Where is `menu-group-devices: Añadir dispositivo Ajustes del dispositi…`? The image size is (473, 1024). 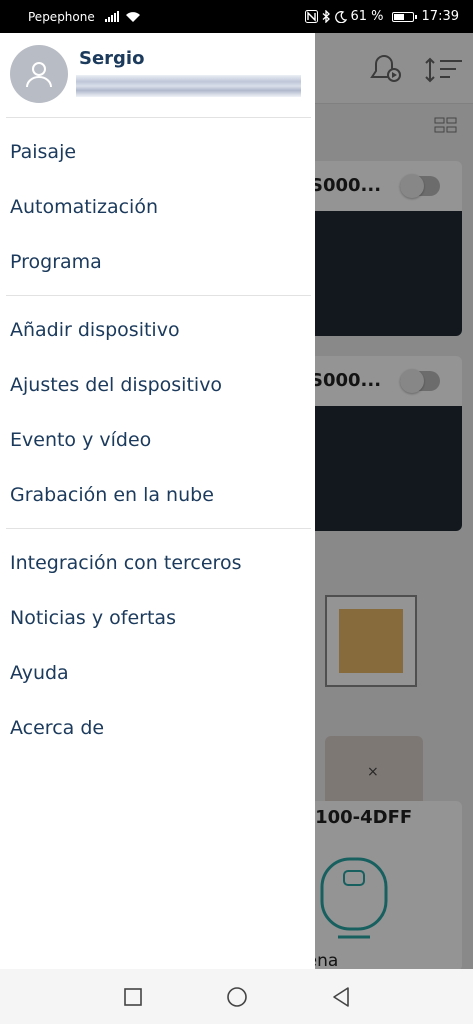 menu-group-devices: Añadir dispositivo Ajustes del dispositi… is located at coordinates (158, 412).